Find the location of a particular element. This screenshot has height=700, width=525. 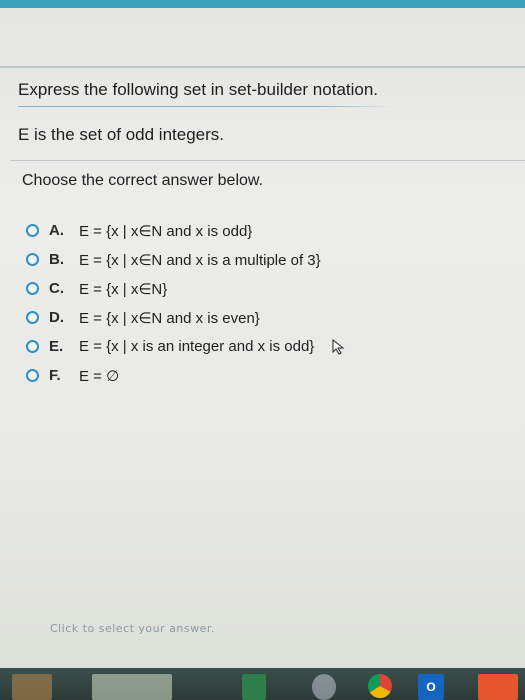

header-divider is located at coordinates (262, 67).